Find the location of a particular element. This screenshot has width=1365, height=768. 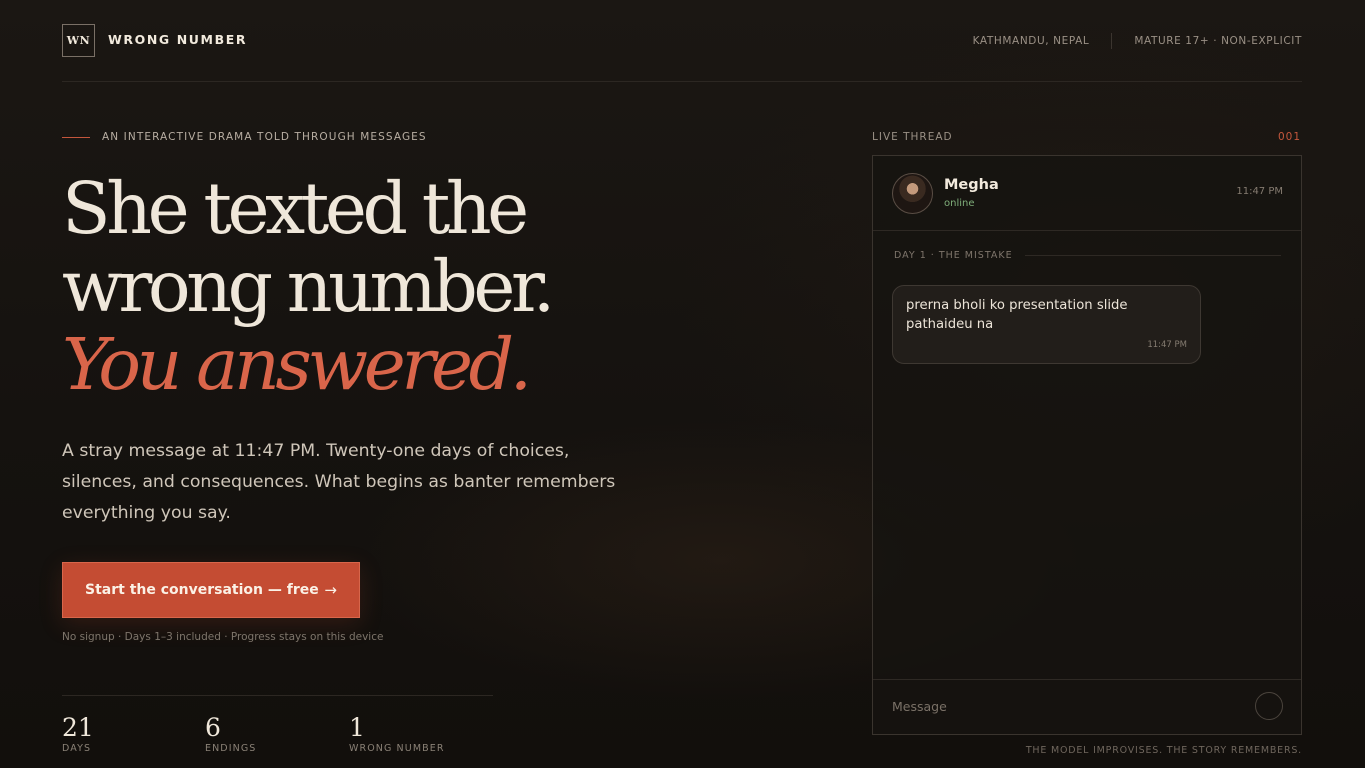

contact-name: Megha is located at coordinates (971, 185).